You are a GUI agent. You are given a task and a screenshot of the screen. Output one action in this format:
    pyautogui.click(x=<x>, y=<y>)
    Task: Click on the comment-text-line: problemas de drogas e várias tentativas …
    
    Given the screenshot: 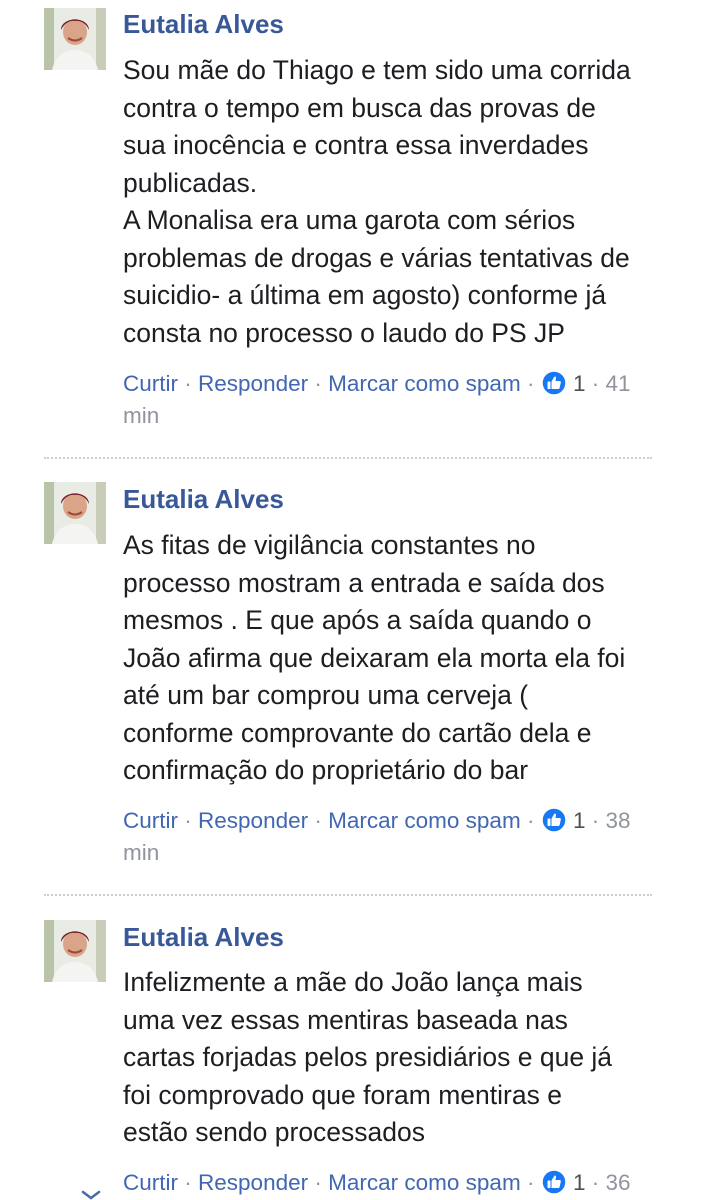 What is the action you would take?
    pyautogui.click(x=376, y=257)
    